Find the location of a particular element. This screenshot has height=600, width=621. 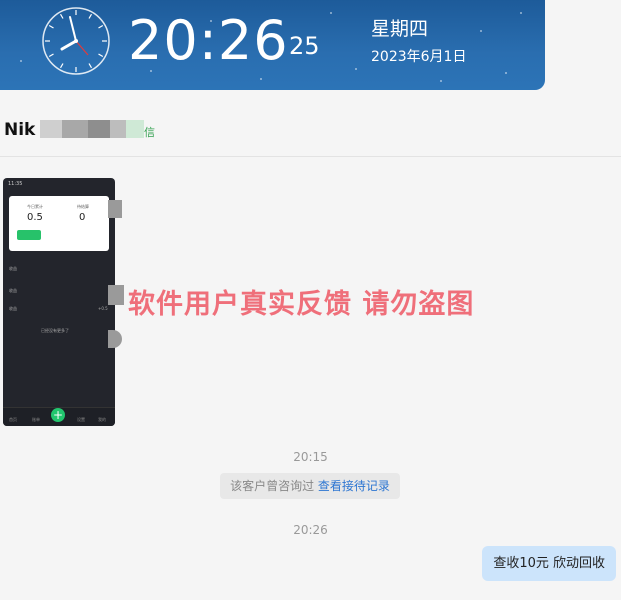

screenshot-tab: 设置 is located at coordinates (81, 419).